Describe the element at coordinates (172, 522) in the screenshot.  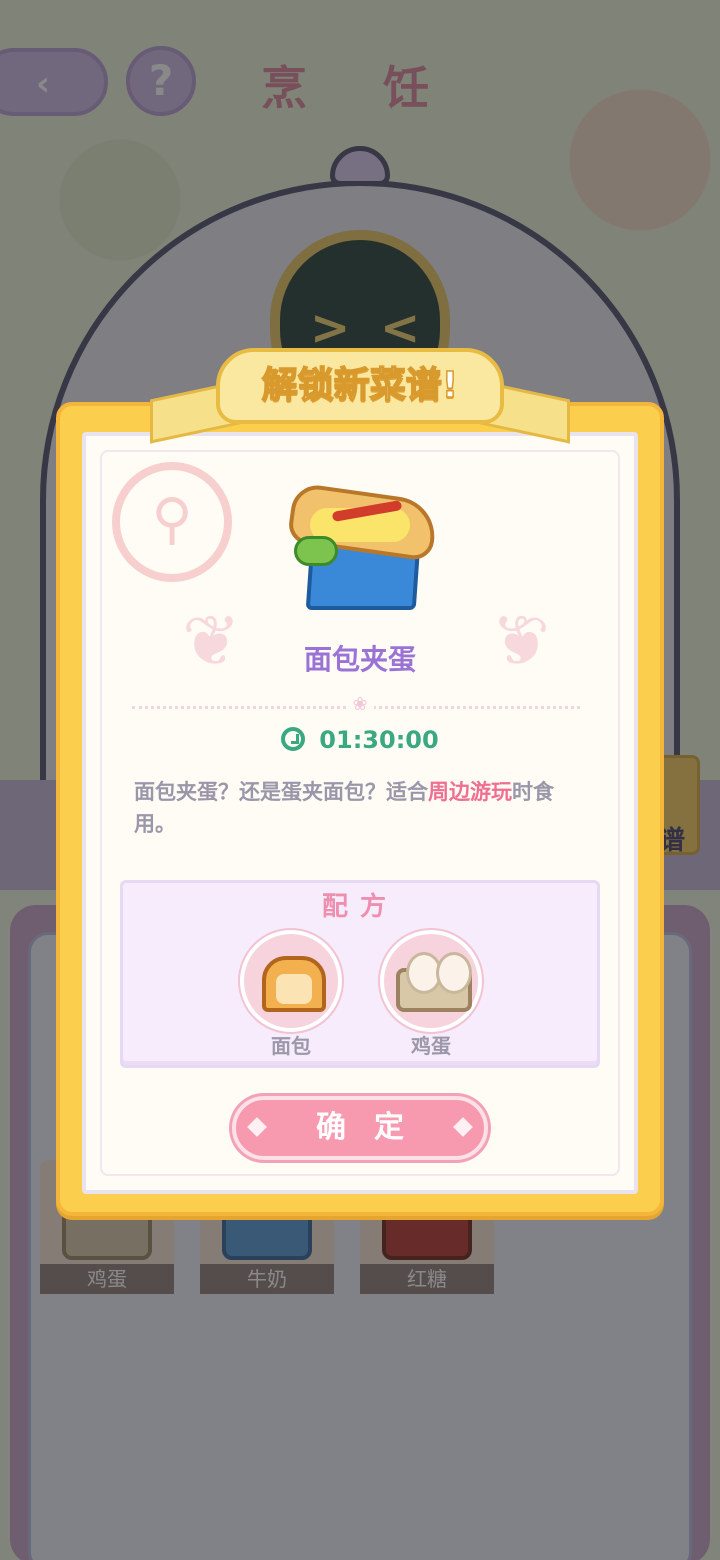
I see `fork-spoon-stamp-icon: ⚲` at that location.